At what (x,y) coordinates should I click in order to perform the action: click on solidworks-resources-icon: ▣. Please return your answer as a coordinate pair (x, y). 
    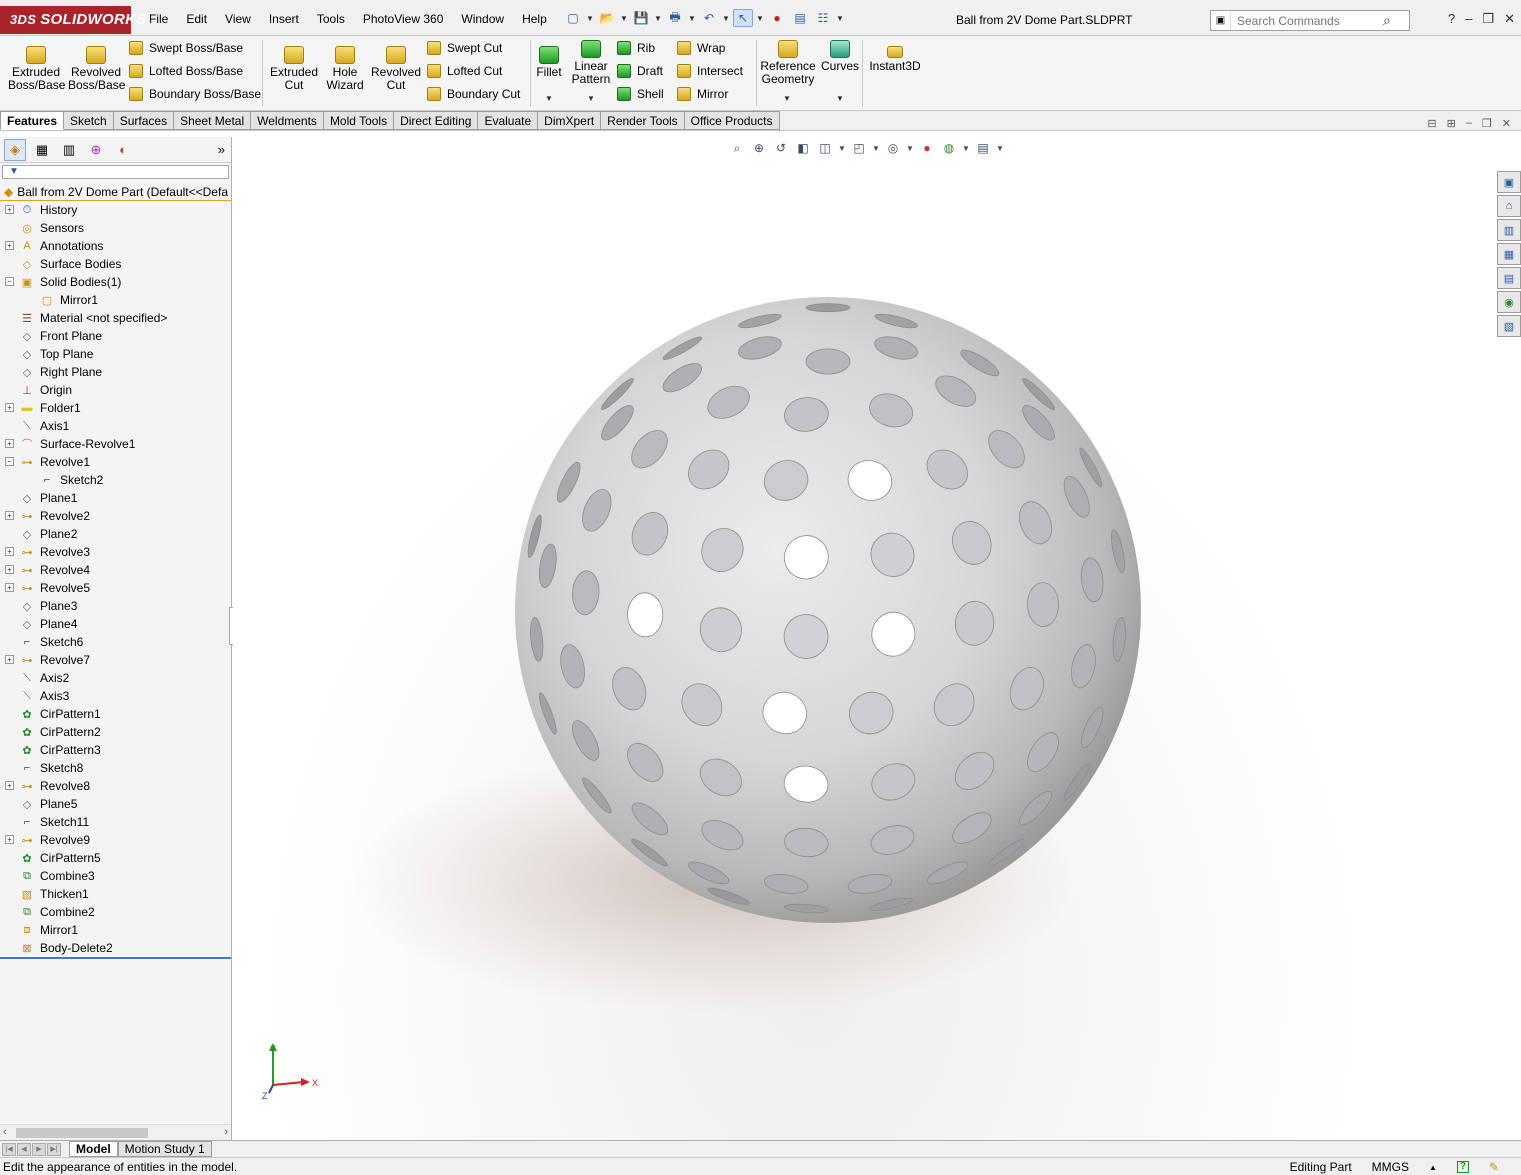
    Looking at the image, I should click on (1509, 182).